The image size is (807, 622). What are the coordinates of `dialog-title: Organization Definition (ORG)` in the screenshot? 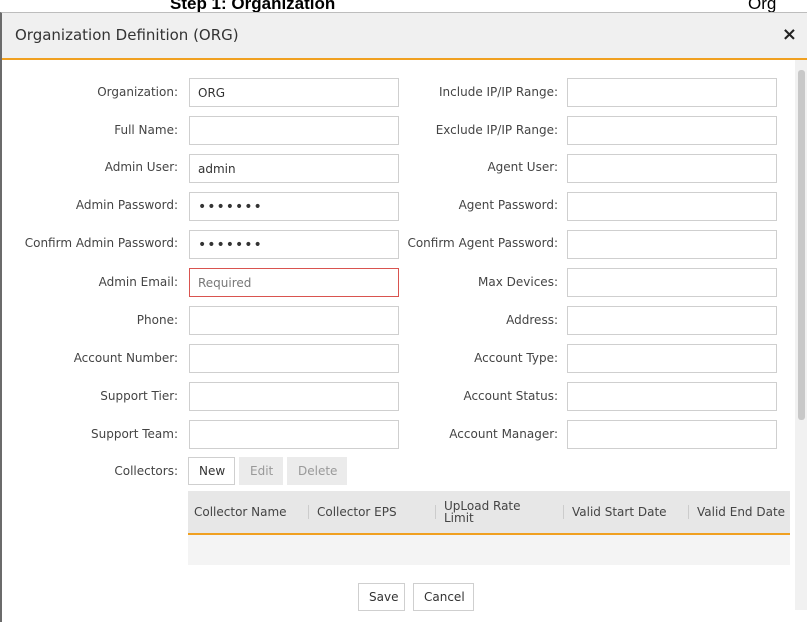 It's located at (127, 35).